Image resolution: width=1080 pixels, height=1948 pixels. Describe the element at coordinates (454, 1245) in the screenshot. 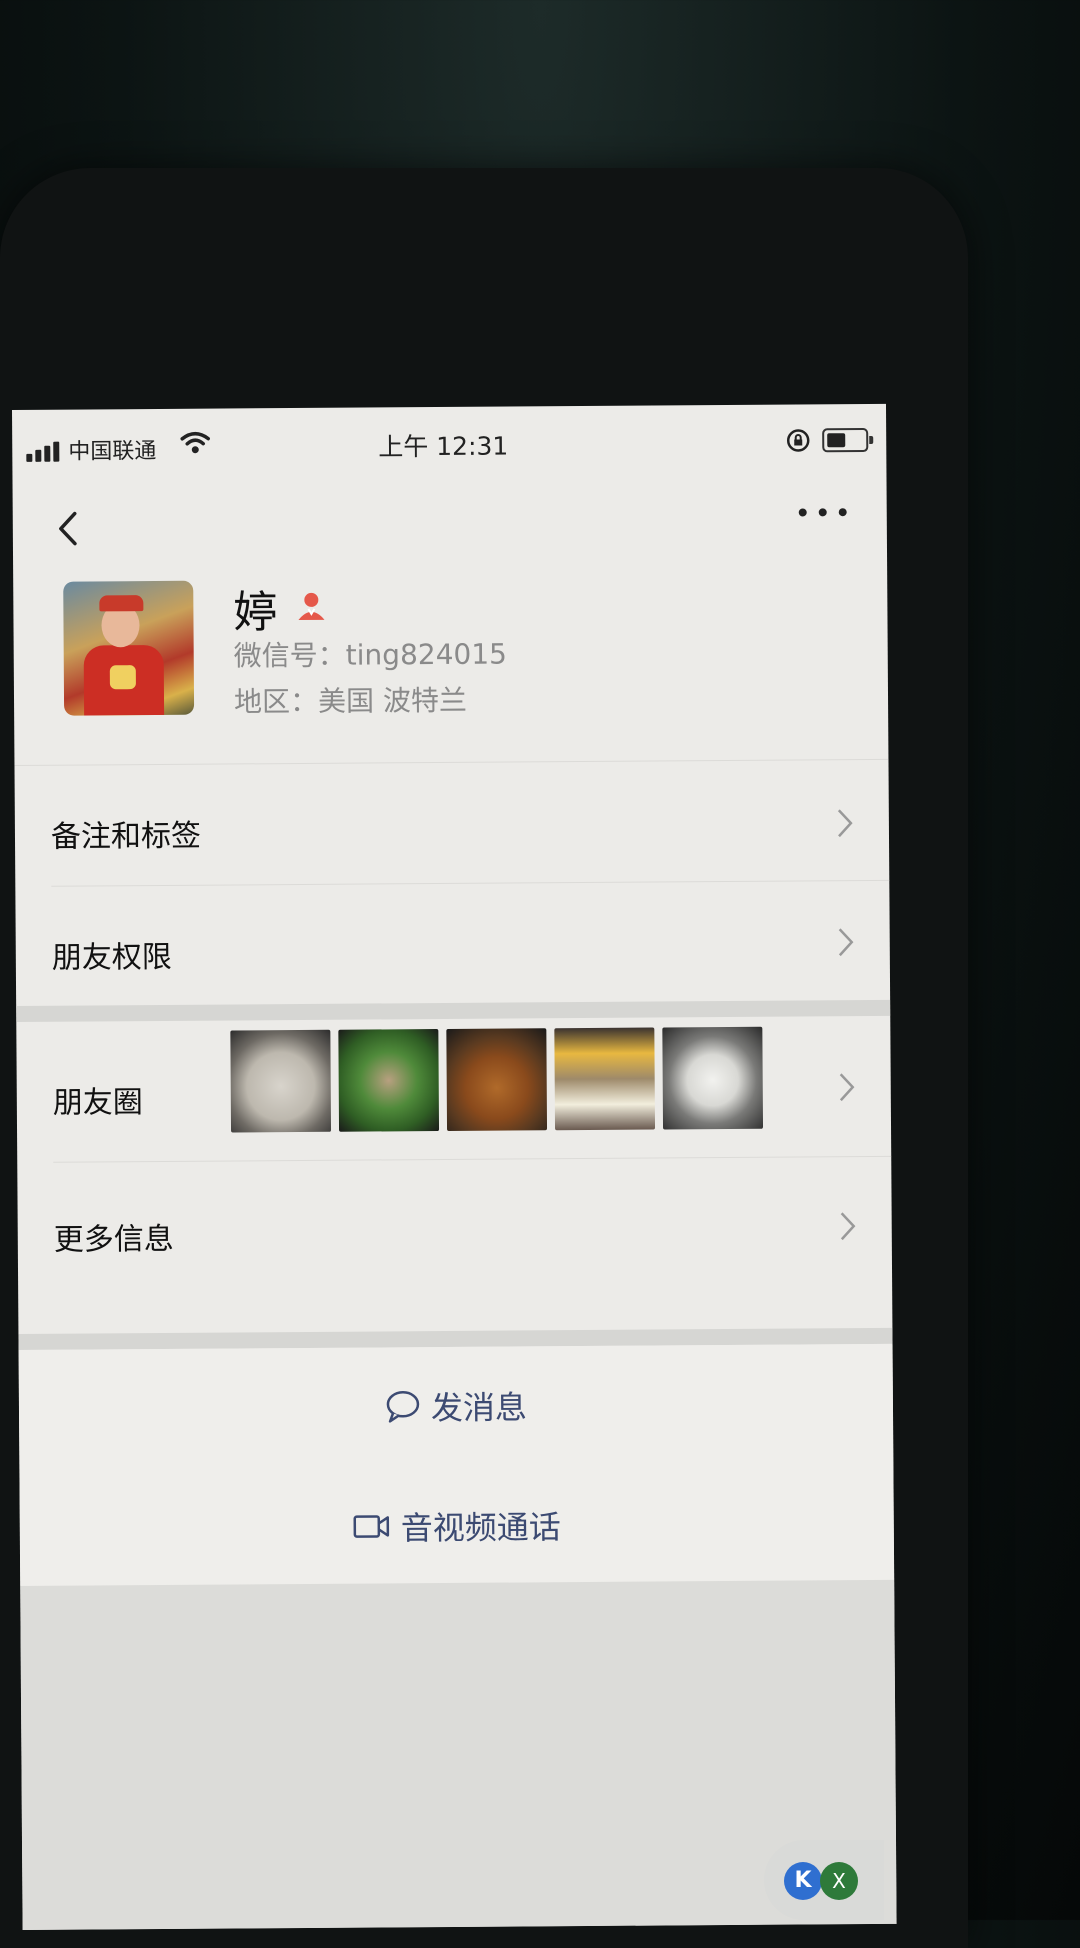

I see `more-info-row: 更多信息` at that location.